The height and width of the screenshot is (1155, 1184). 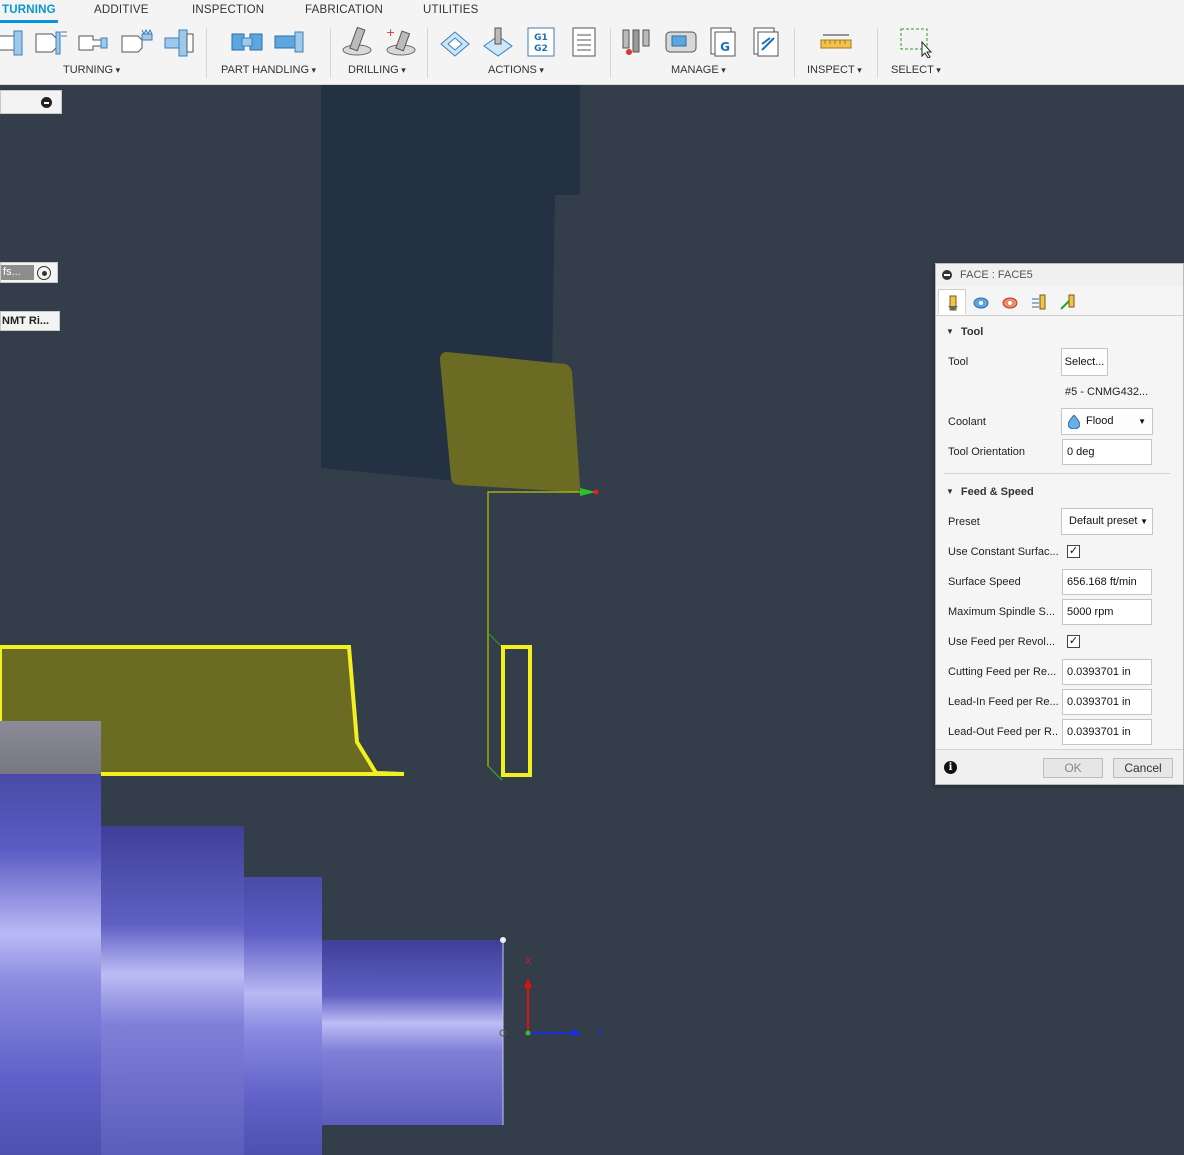 I want to click on dialog-tabs, so click(x=1059, y=301).